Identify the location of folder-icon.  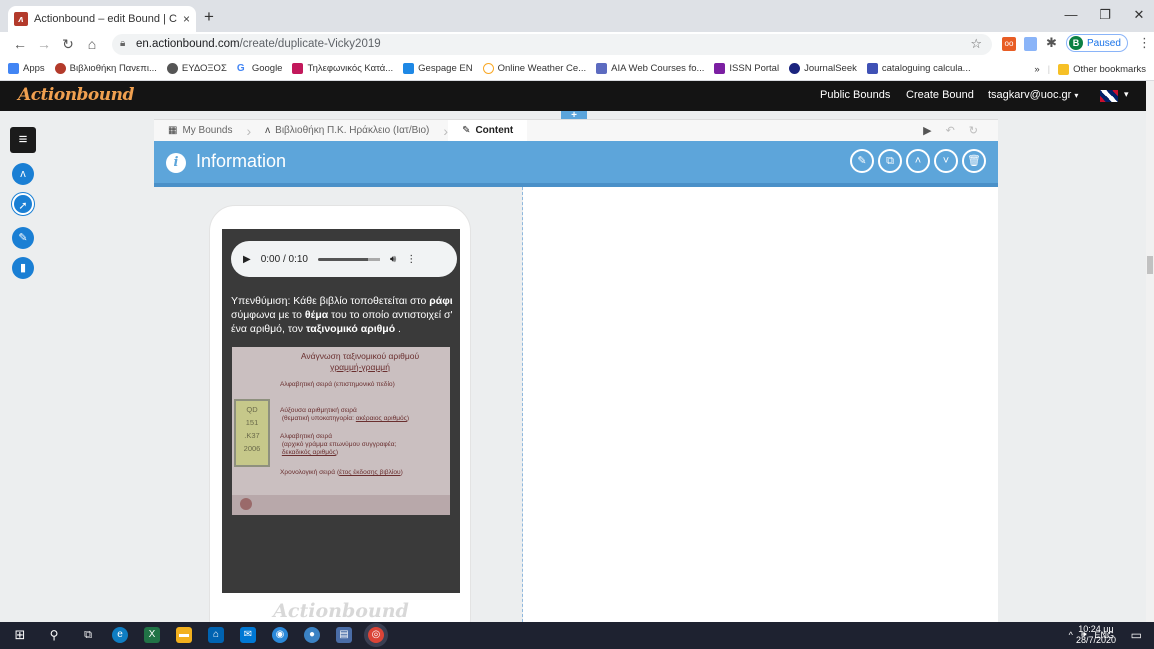
(1064, 69).